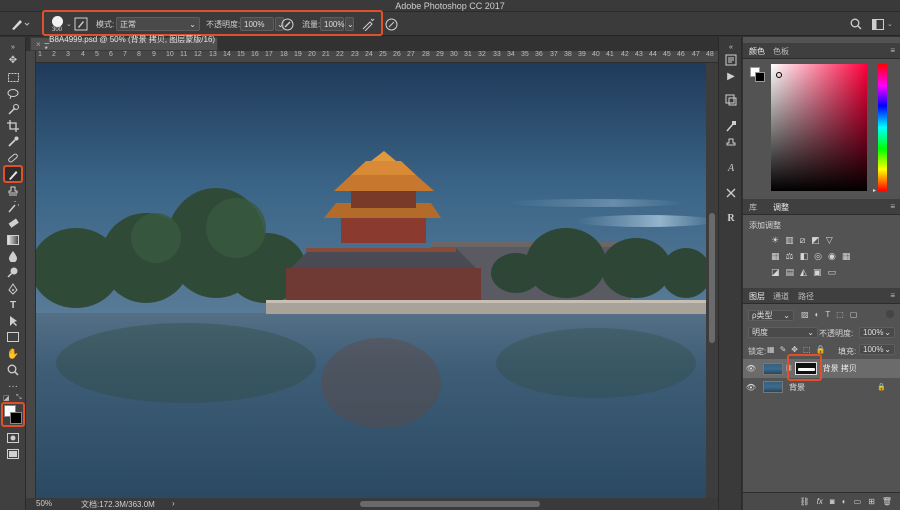 This screenshot has height=510, width=900. Describe the element at coordinates (877, 332) in the screenshot. I see `layer-opacity-input: 100% ⌄` at that location.